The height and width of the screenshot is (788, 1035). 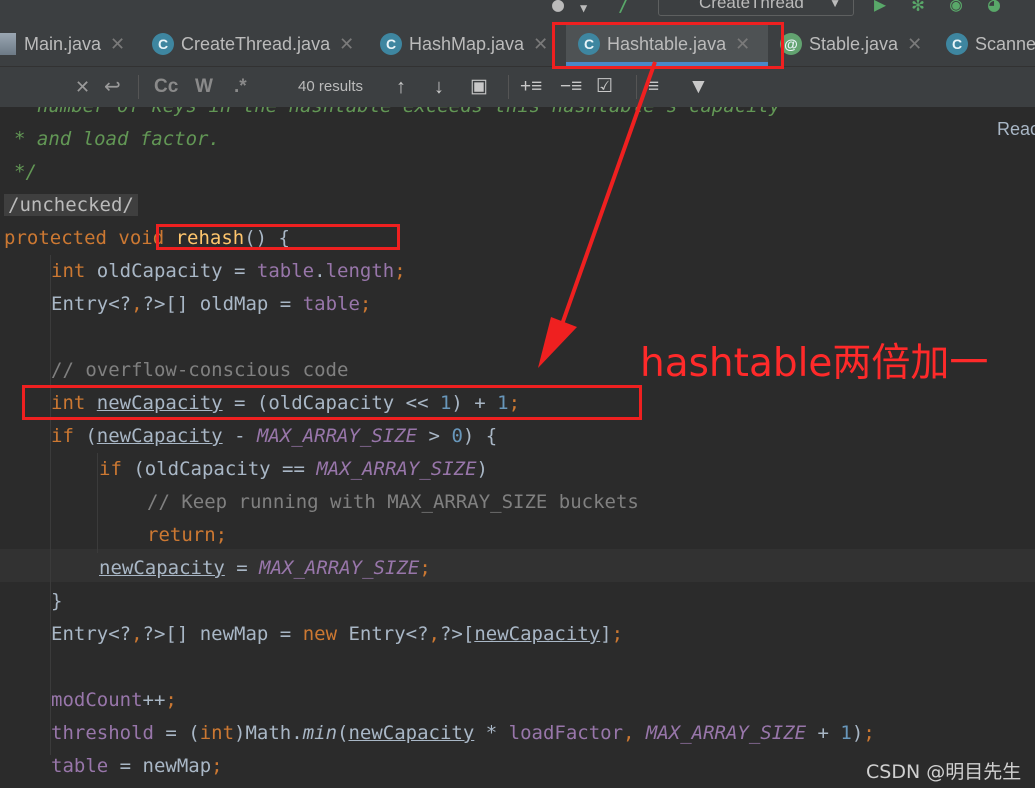 I want to click on annotation-callout: hashtable两倍加一, so click(x=814, y=363).